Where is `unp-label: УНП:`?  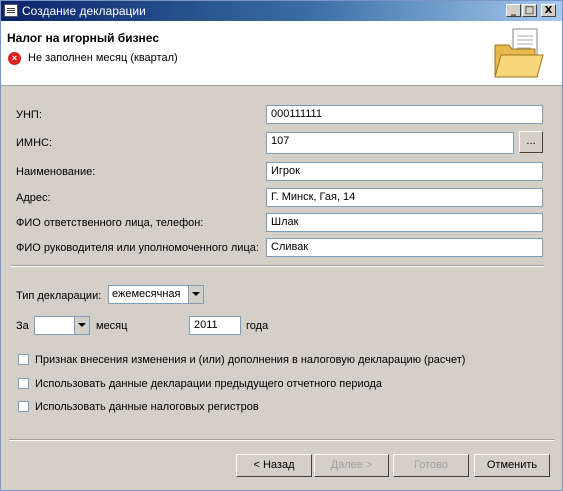
unp-label: УНП: is located at coordinates (29, 115).